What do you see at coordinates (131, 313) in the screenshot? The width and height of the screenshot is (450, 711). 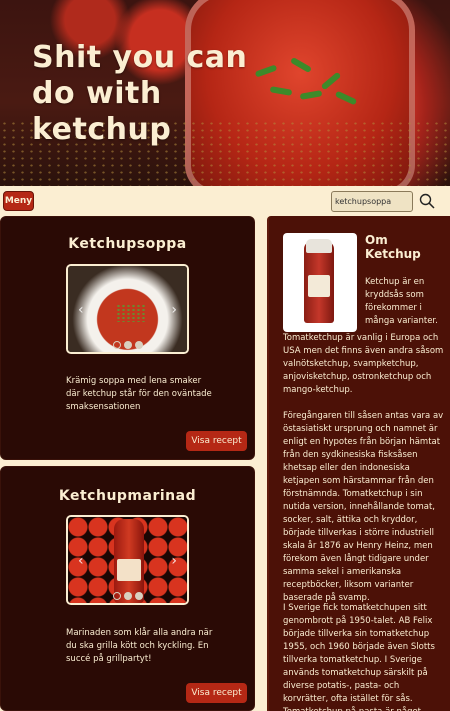 I see `herb-garnish` at bounding box center [131, 313].